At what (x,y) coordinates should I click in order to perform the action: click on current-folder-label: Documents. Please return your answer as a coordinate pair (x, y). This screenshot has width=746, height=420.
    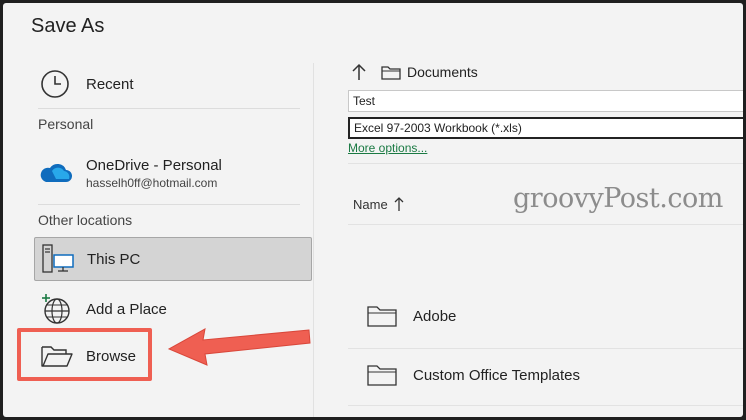
    Looking at the image, I should click on (442, 72).